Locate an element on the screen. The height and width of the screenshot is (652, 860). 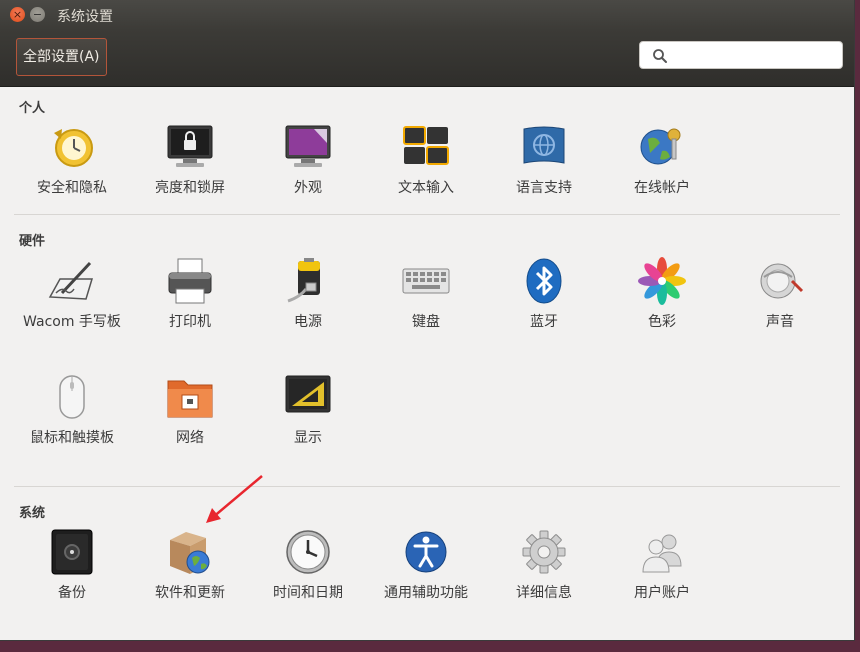
item-label: 通用辅助功能 is located at coordinates (426, 593).